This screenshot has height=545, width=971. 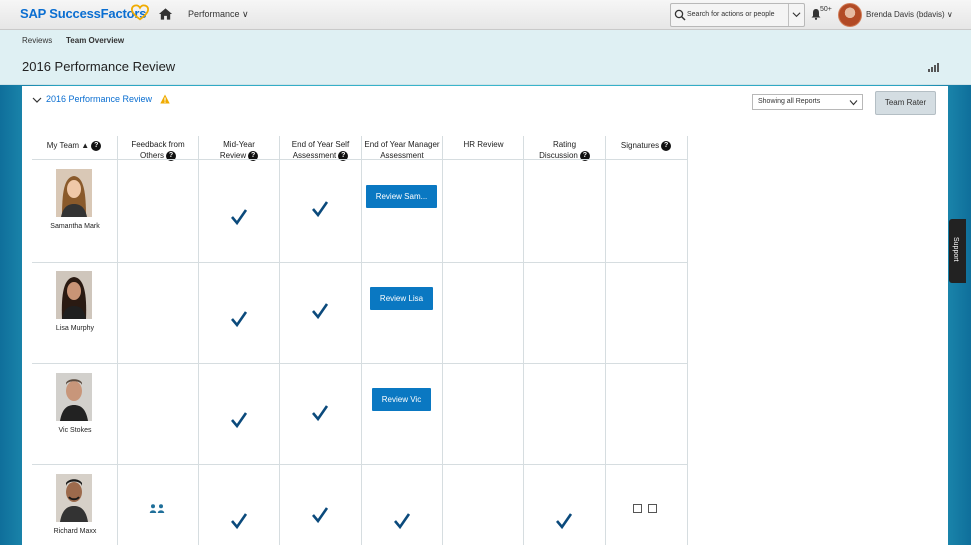 I want to click on header-signatures-label: Signatures, so click(x=640, y=145).